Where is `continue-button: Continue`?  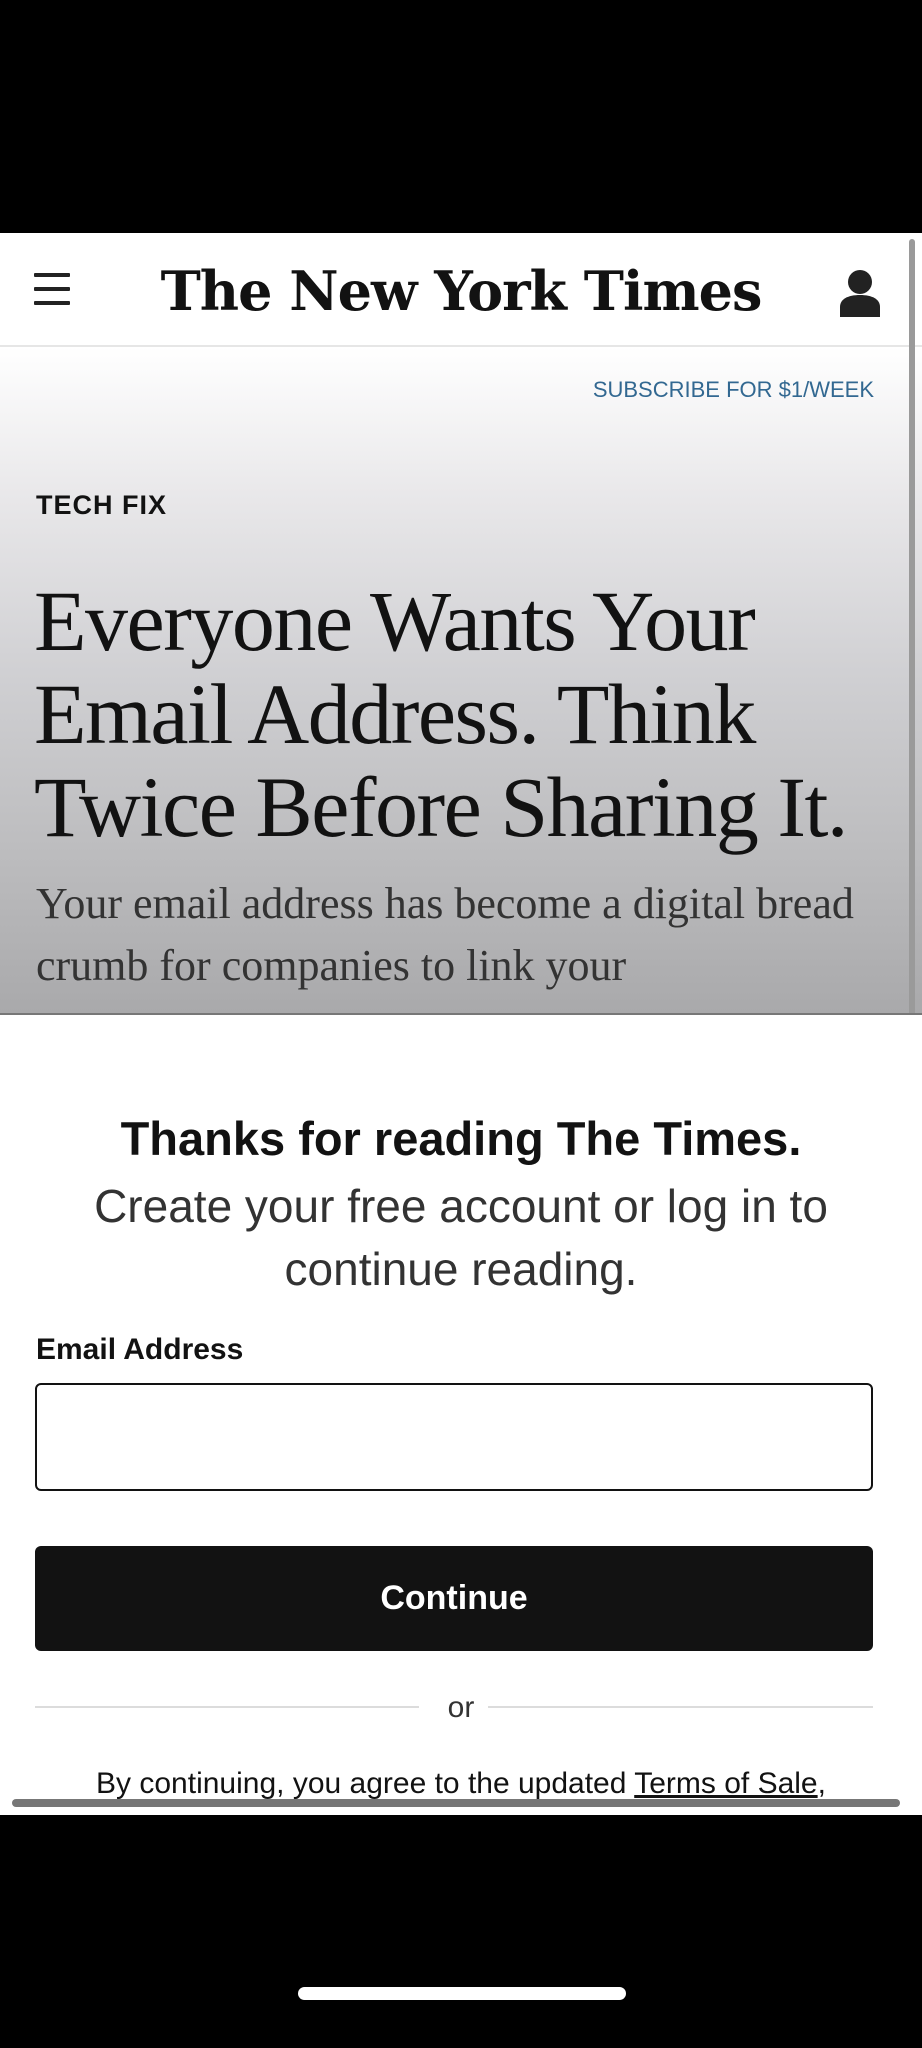
continue-button: Continue is located at coordinates (454, 1598).